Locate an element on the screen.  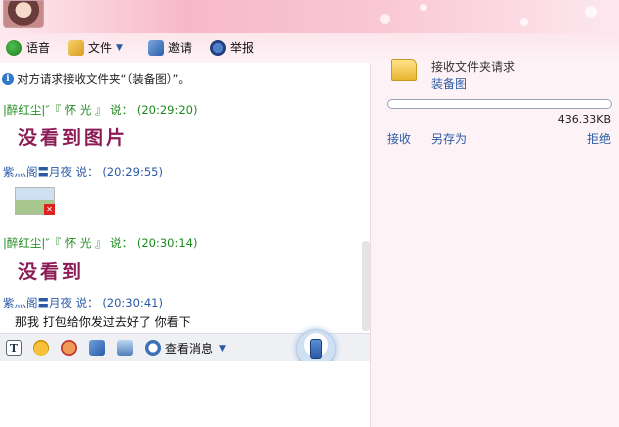
window-header is located at coordinates (309, 16).